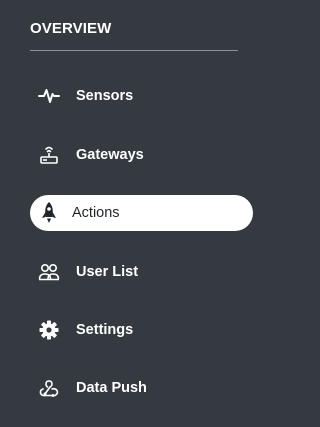 The width and height of the screenshot is (320, 427). I want to click on sidebar-item-user-list: User List, so click(141, 272).